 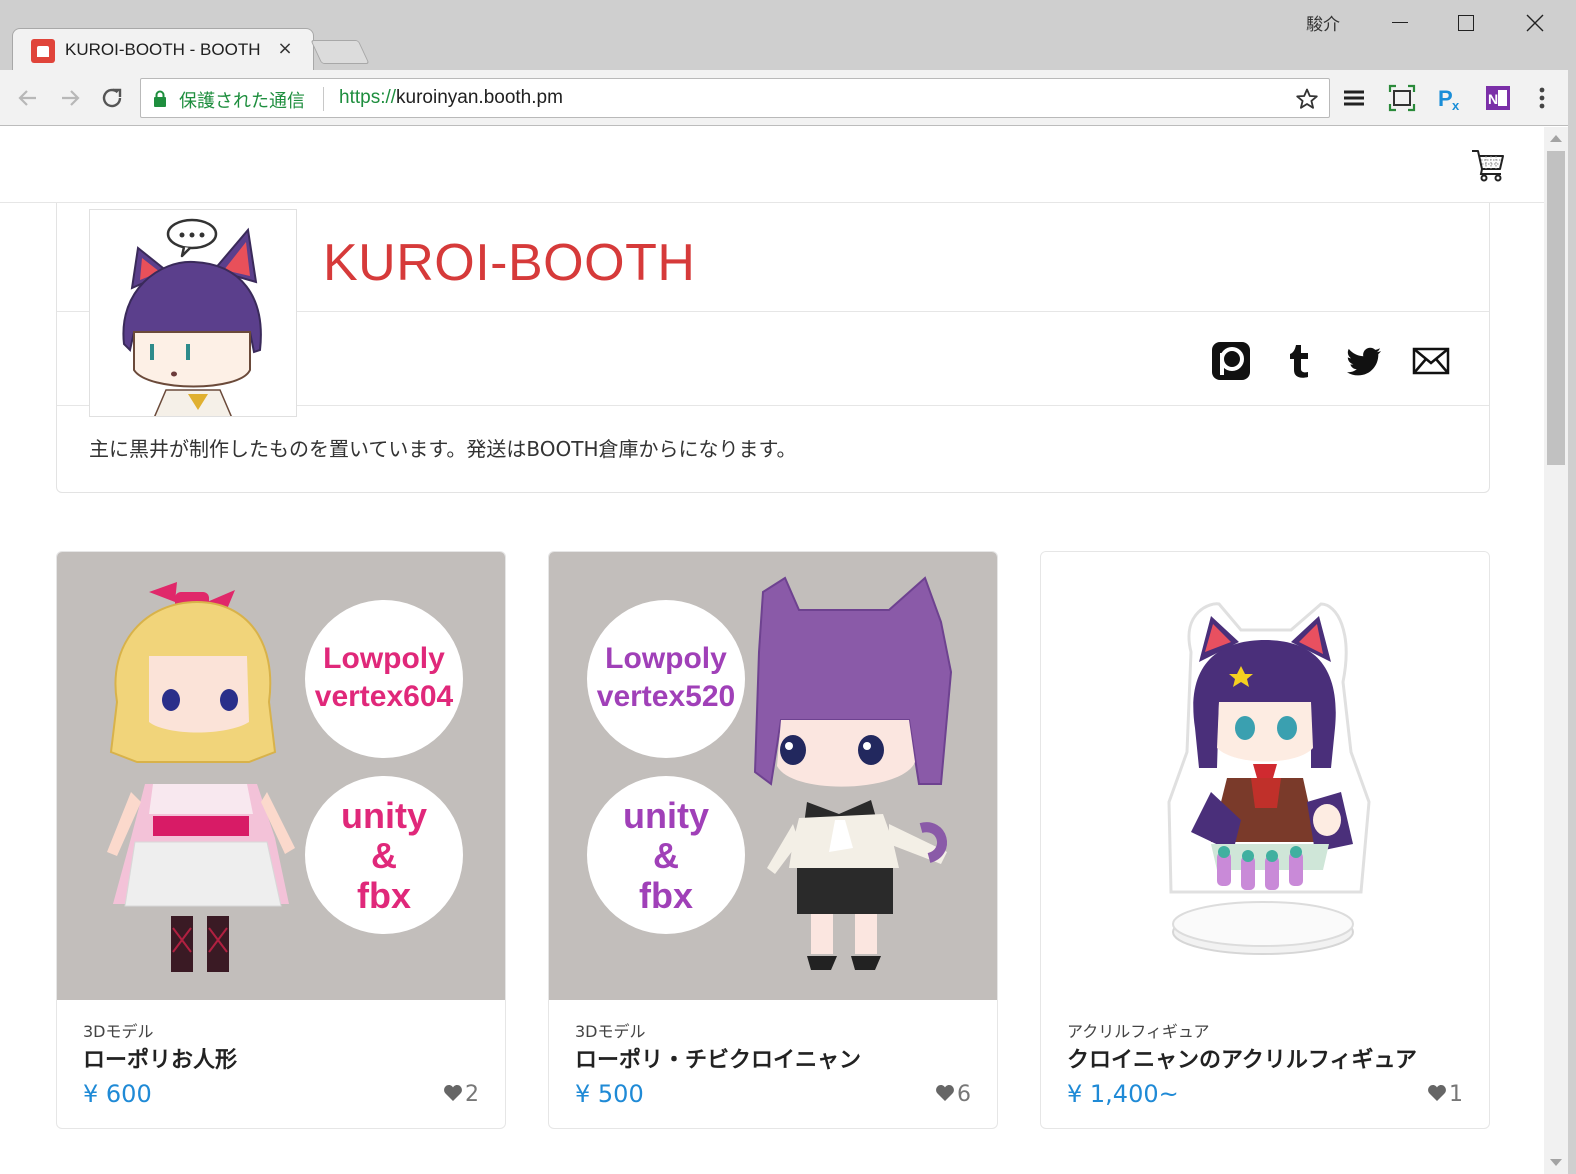 I want to click on scroll-up-arrow-icon, so click(x=1556, y=138).